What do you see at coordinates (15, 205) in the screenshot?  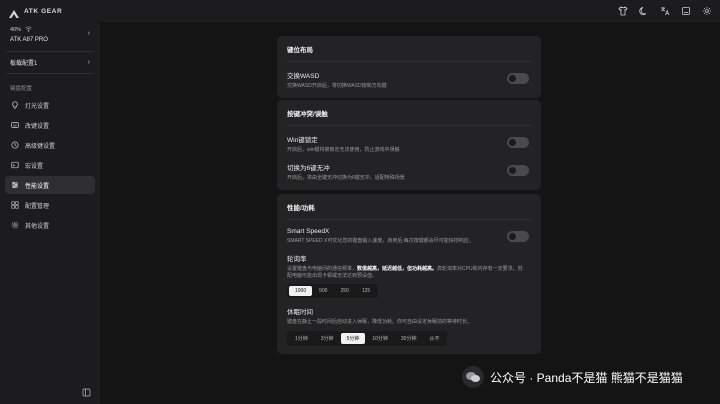 I see `grid-icon` at bounding box center [15, 205].